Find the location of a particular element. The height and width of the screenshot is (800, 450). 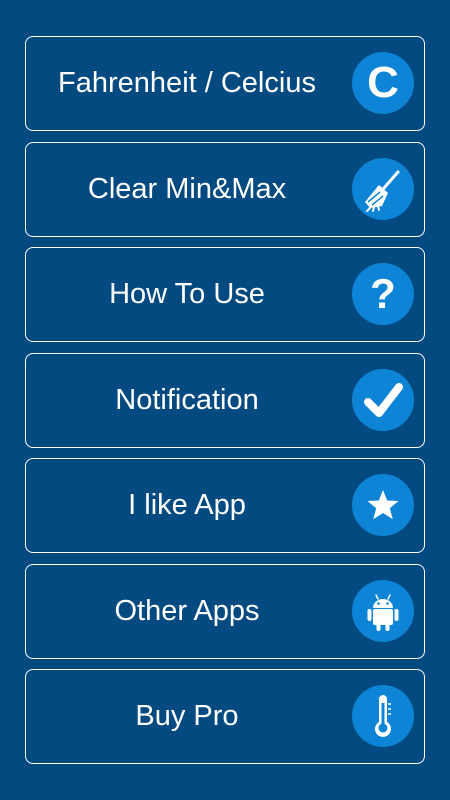

how-to-use-button: How To Use ? is located at coordinates (225, 294).